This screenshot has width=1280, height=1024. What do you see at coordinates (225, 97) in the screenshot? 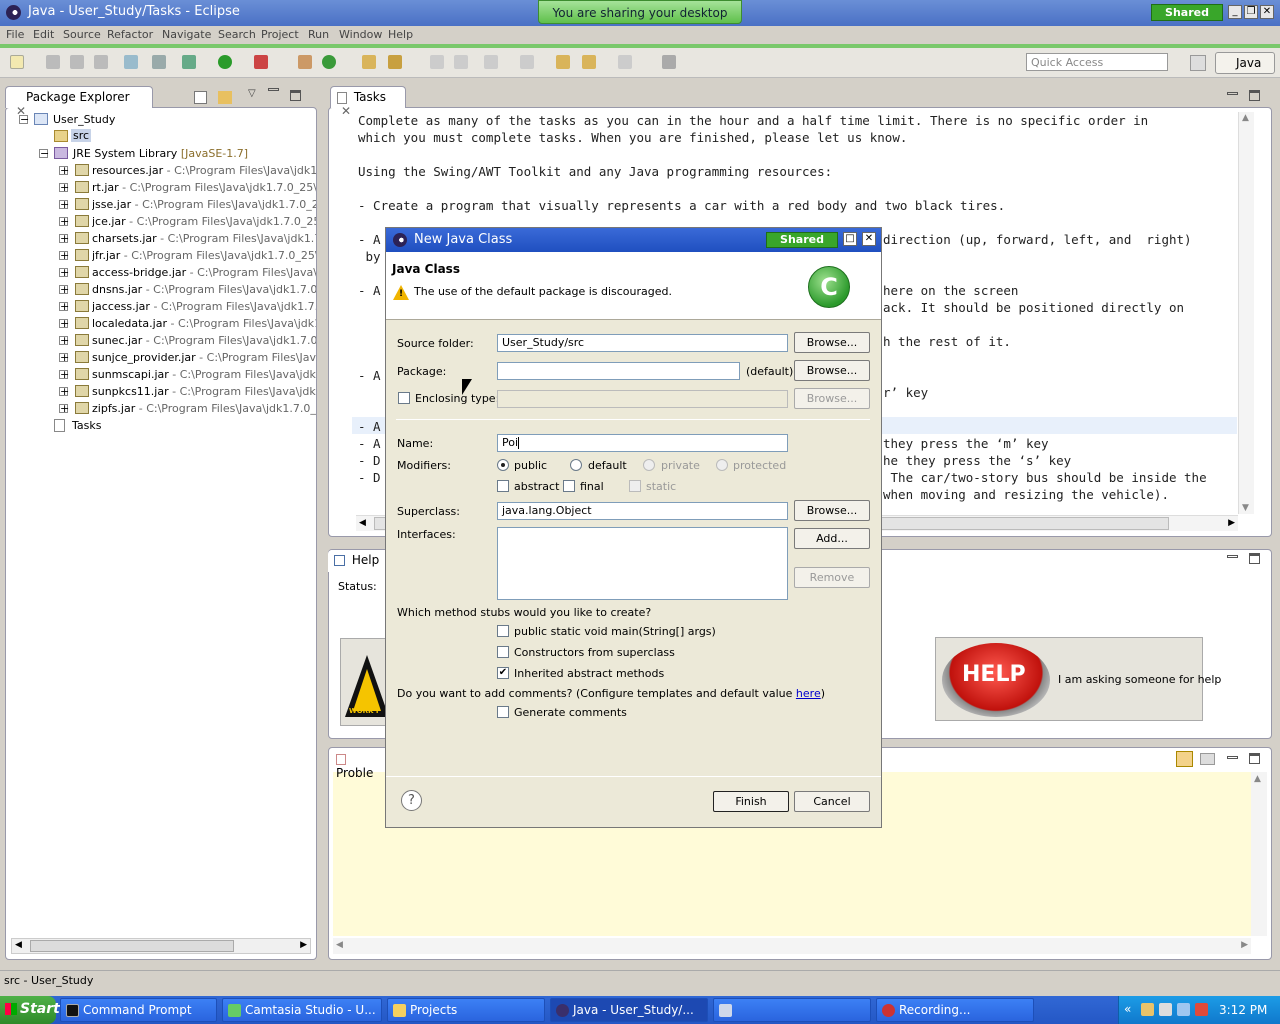
I see `link-editor-icon` at bounding box center [225, 97].